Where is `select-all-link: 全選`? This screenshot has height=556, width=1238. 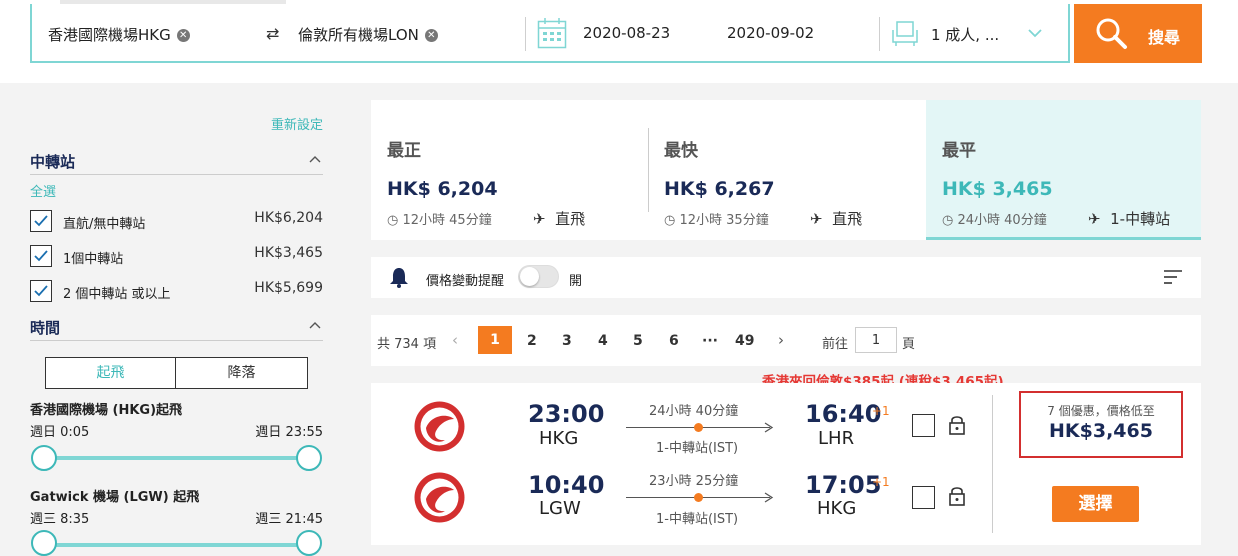
select-all-link: 全選 is located at coordinates (43, 190).